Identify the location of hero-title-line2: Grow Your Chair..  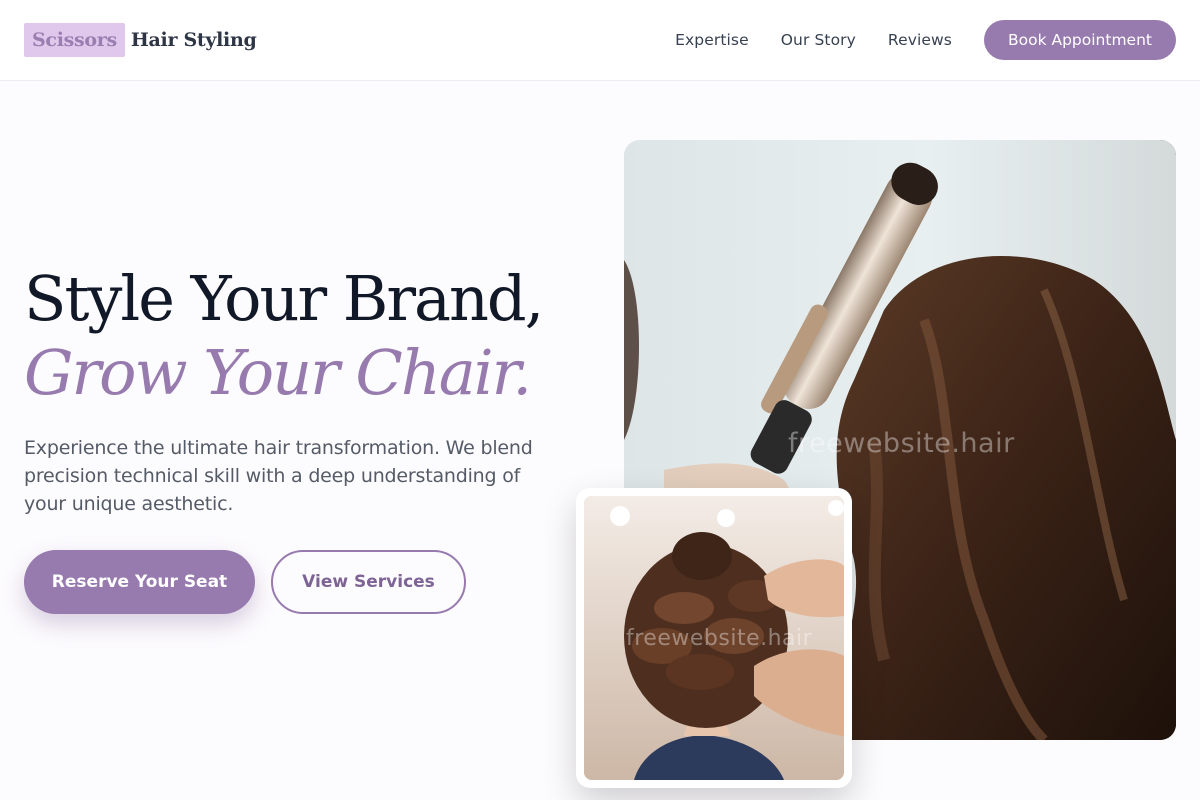
(278, 372).